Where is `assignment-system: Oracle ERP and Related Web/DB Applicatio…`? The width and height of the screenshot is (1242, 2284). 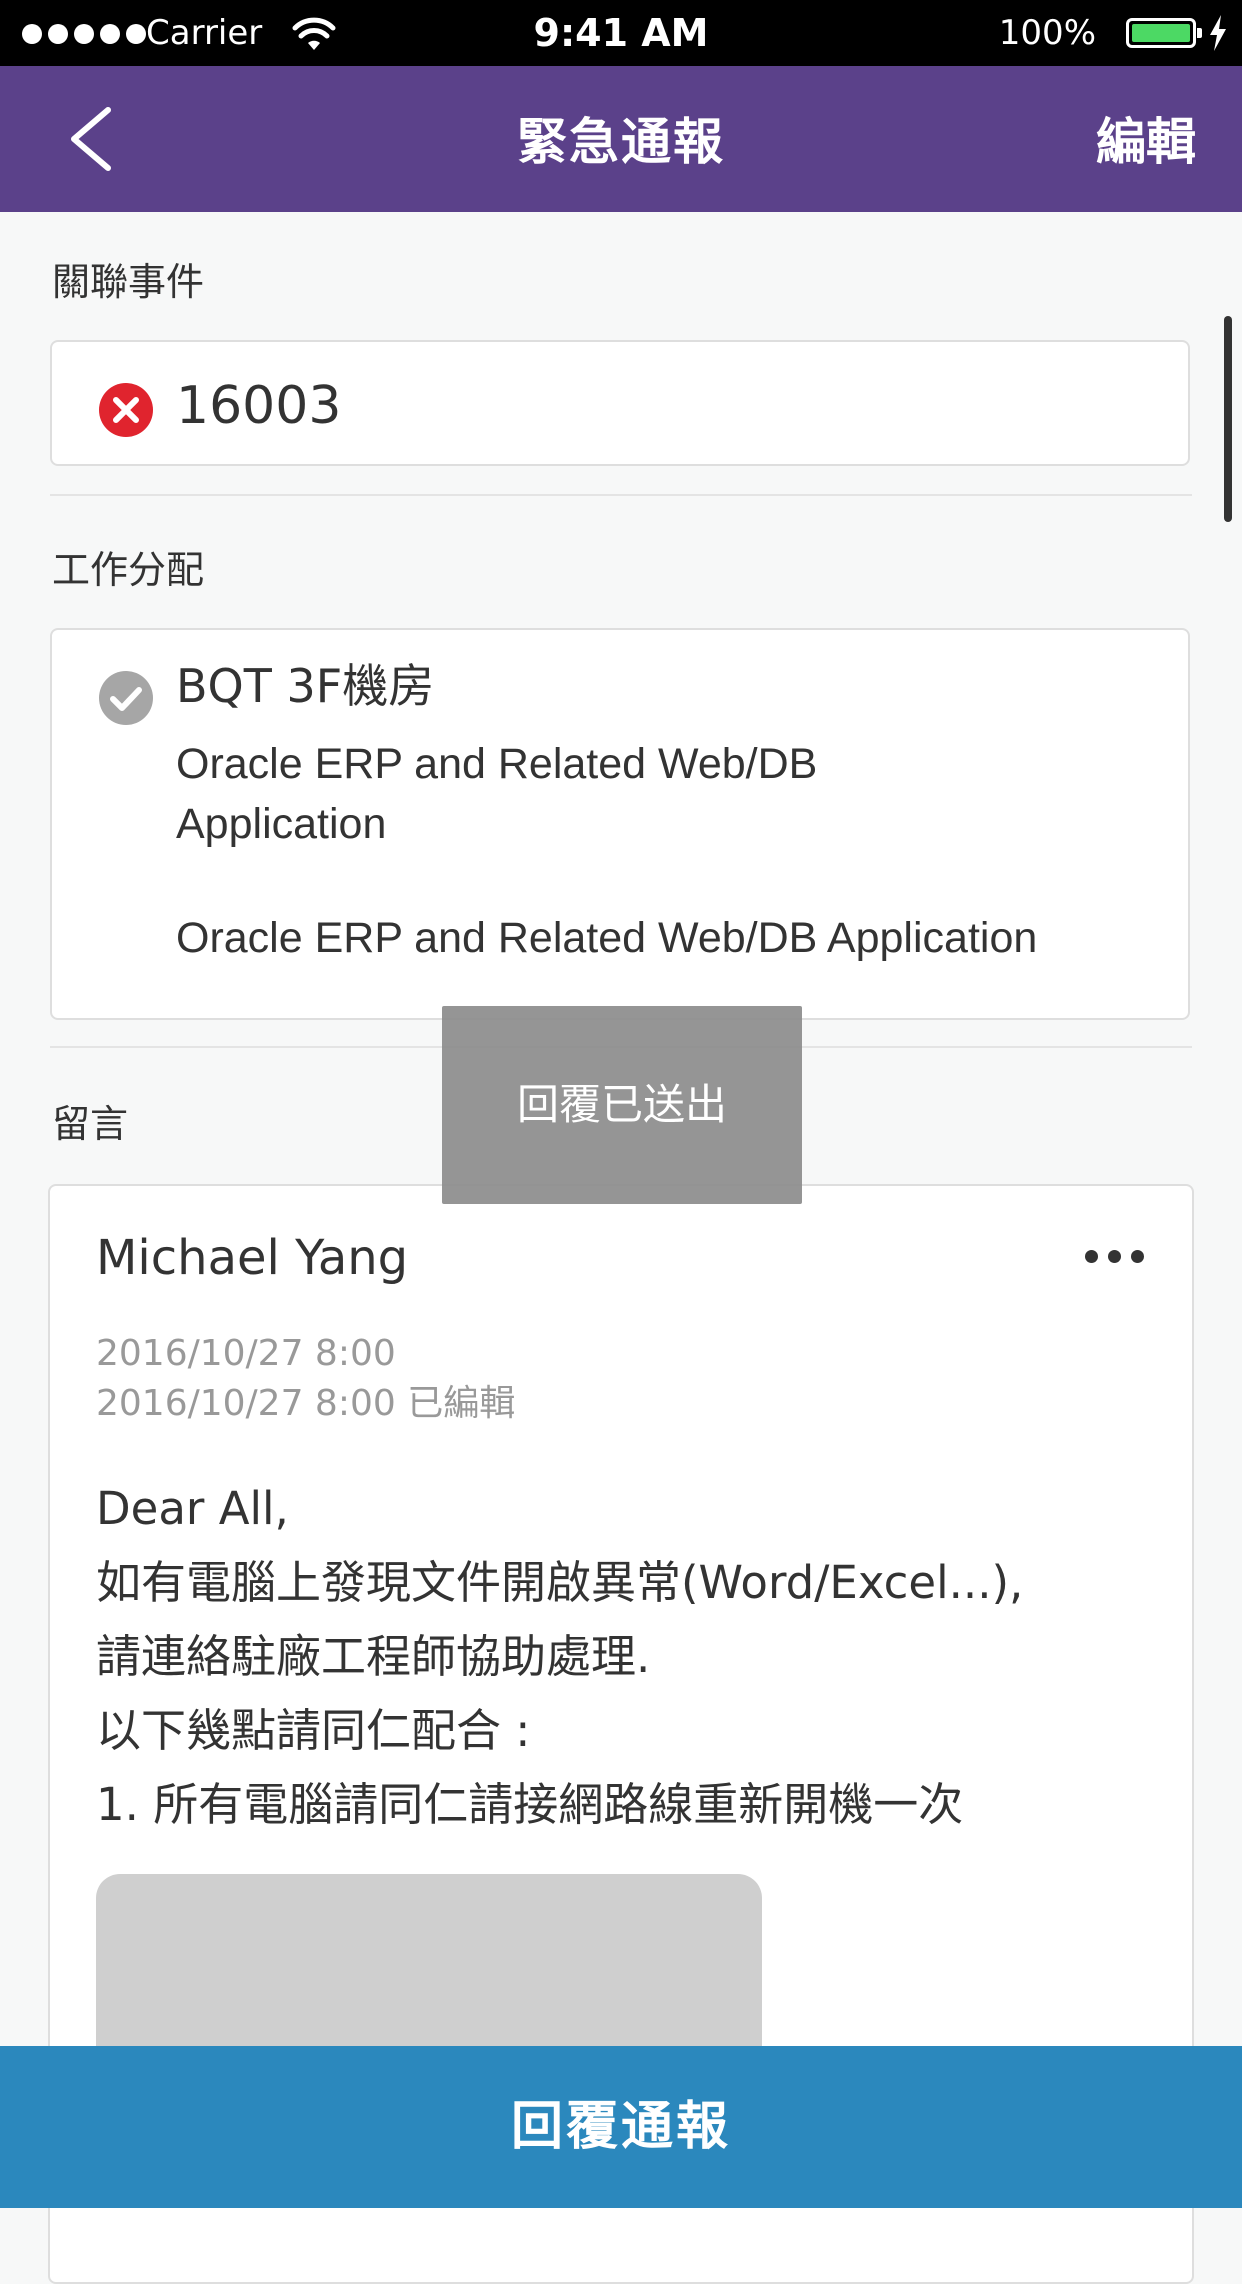
assignment-system: Oracle ERP and Related Web/DB Applicatio… is located at coordinates (497, 794).